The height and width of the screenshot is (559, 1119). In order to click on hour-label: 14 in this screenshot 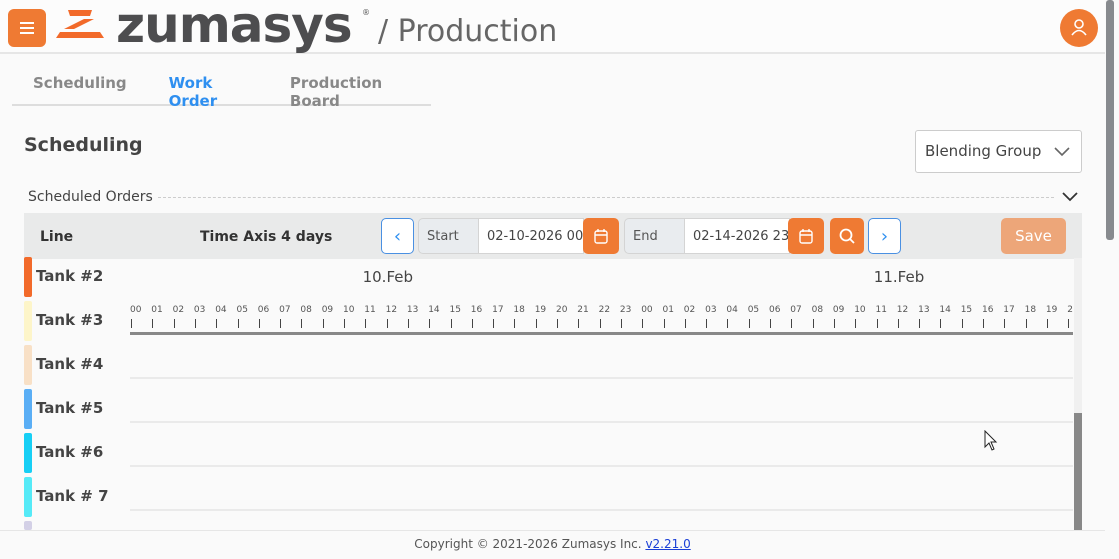, I will do `click(434, 310)`.